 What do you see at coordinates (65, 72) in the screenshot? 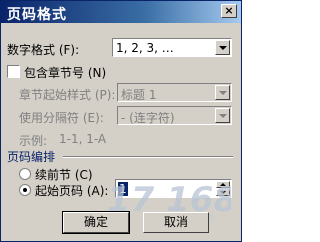
I see `include-chapter-label: 包含章节号 (N)` at bounding box center [65, 72].